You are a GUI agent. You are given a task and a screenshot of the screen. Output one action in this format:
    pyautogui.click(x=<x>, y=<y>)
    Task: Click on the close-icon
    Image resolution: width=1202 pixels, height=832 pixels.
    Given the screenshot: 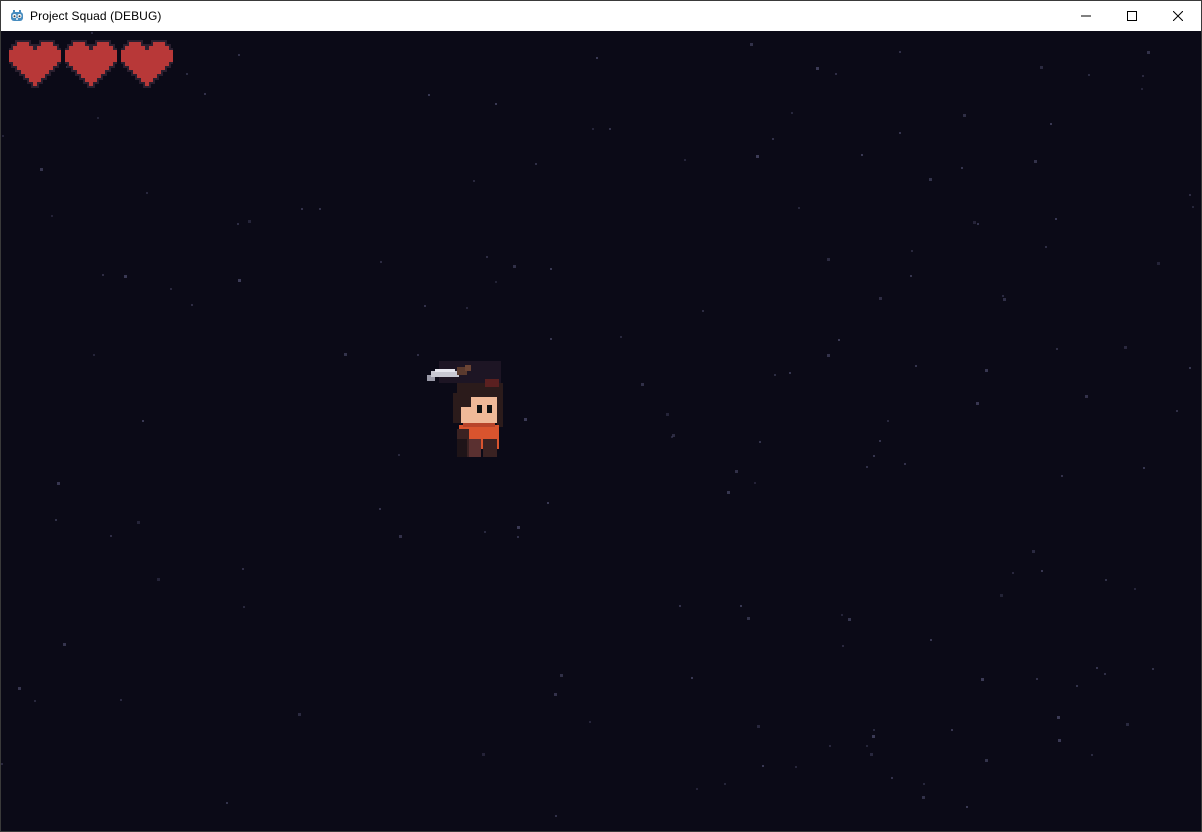 What is the action you would take?
    pyautogui.click(x=1178, y=16)
    